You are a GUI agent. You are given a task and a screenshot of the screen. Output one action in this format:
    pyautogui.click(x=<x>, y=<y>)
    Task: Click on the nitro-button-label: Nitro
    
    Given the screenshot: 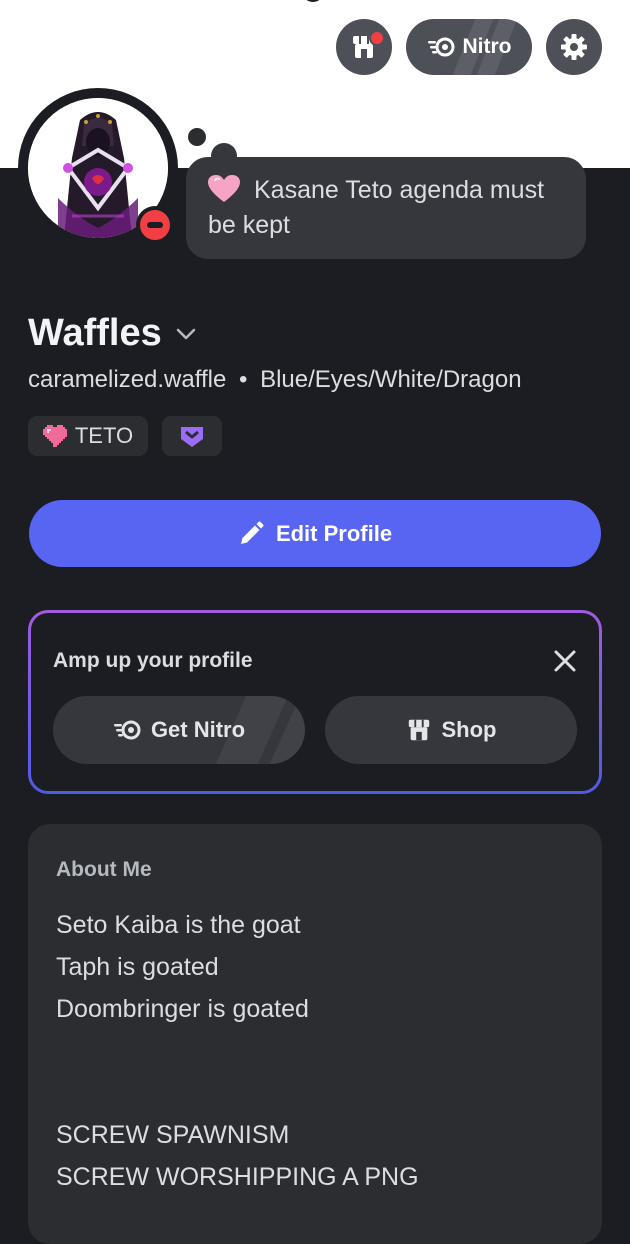 What is the action you would take?
    pyautogui.click(x=487, y=46)
    